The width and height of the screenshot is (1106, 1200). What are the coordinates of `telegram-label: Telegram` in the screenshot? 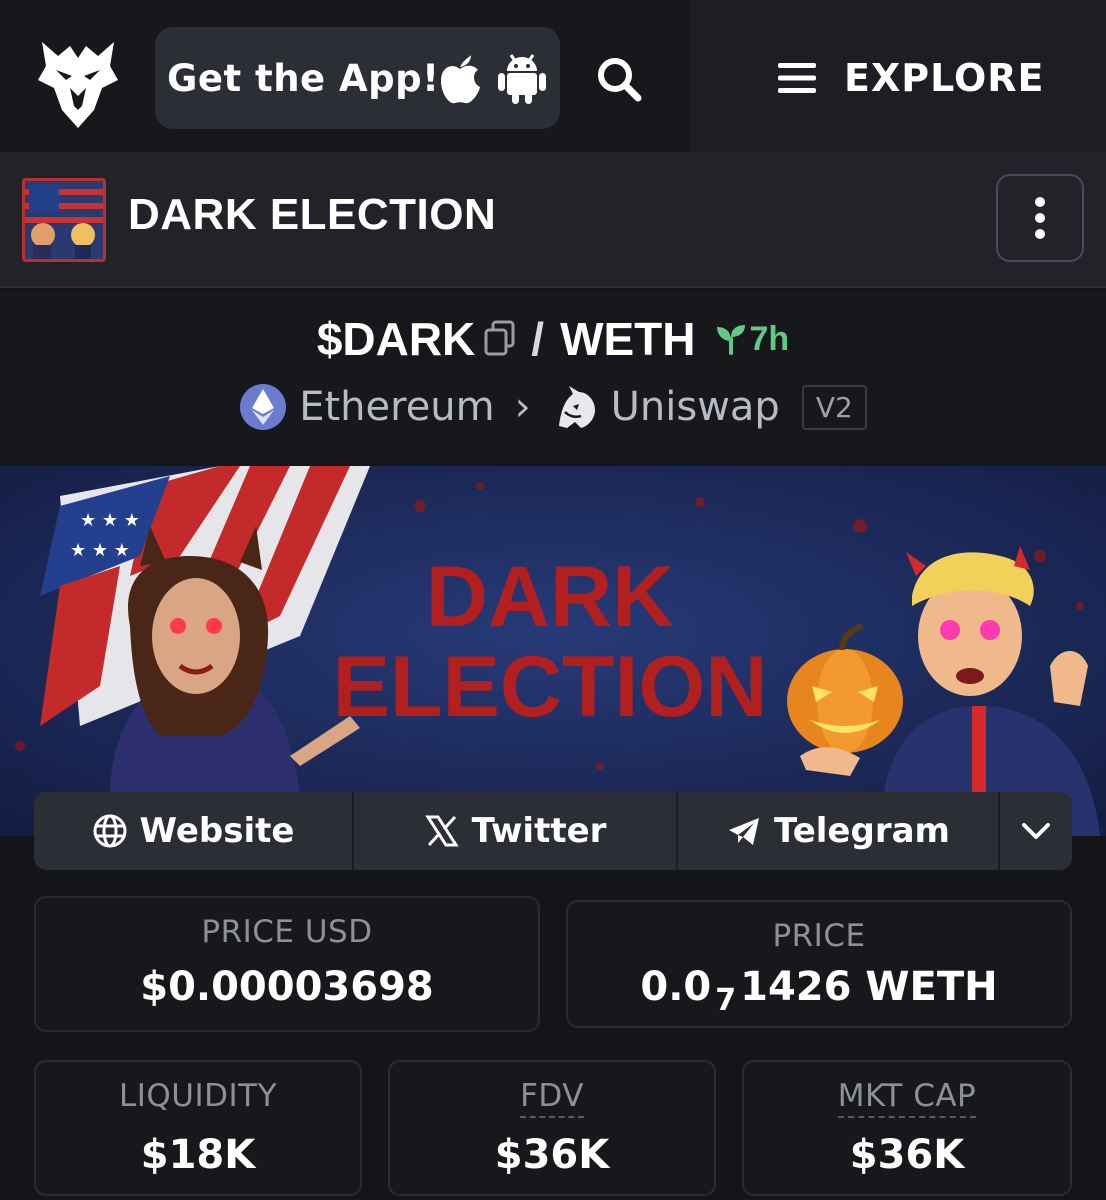 It's located at (862, 831).